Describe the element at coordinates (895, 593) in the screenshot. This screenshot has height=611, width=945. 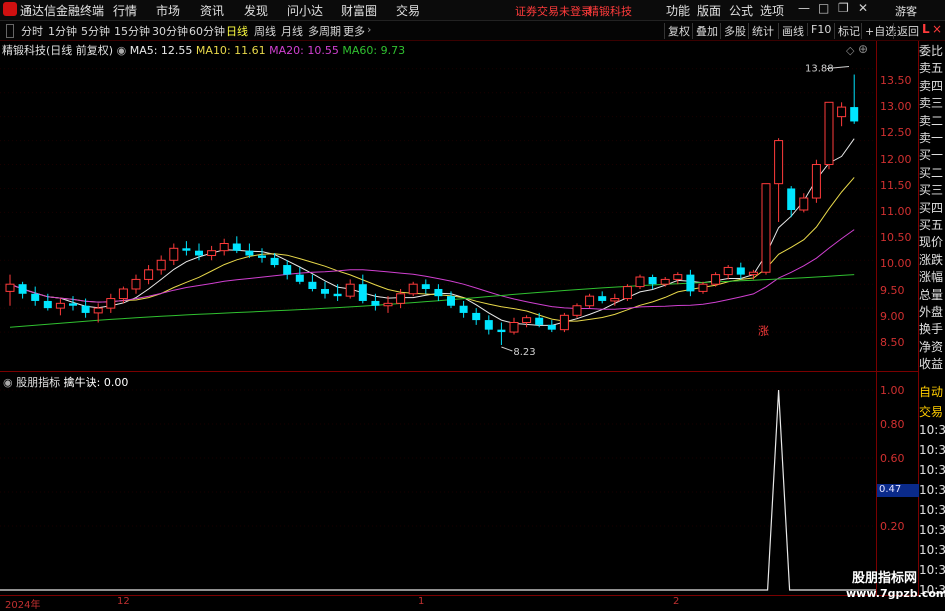
I see `watermark-url: www.7gpzb.com` at that location.